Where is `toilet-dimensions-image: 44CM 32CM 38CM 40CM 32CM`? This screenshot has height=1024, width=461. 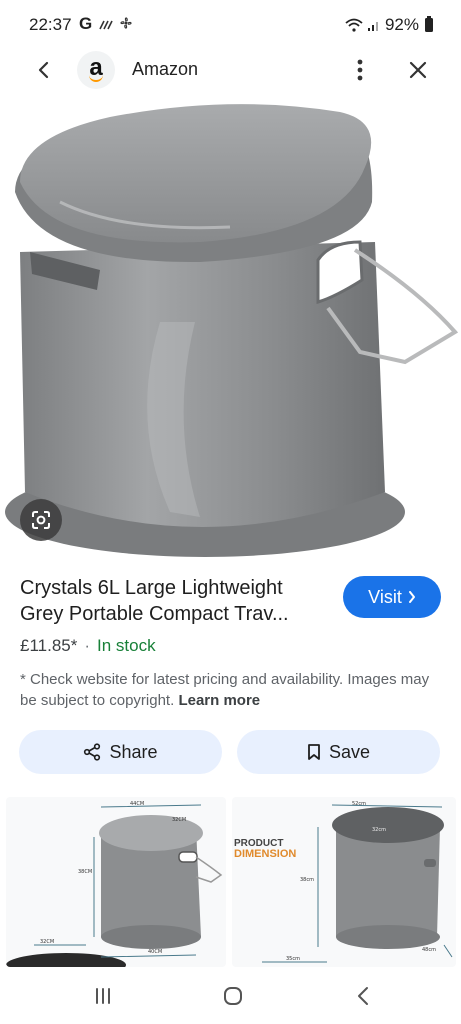
toilet-dimensions-image: 44CM 32CM 38CM 40CM 32CM is located at coordinates (114, 884).